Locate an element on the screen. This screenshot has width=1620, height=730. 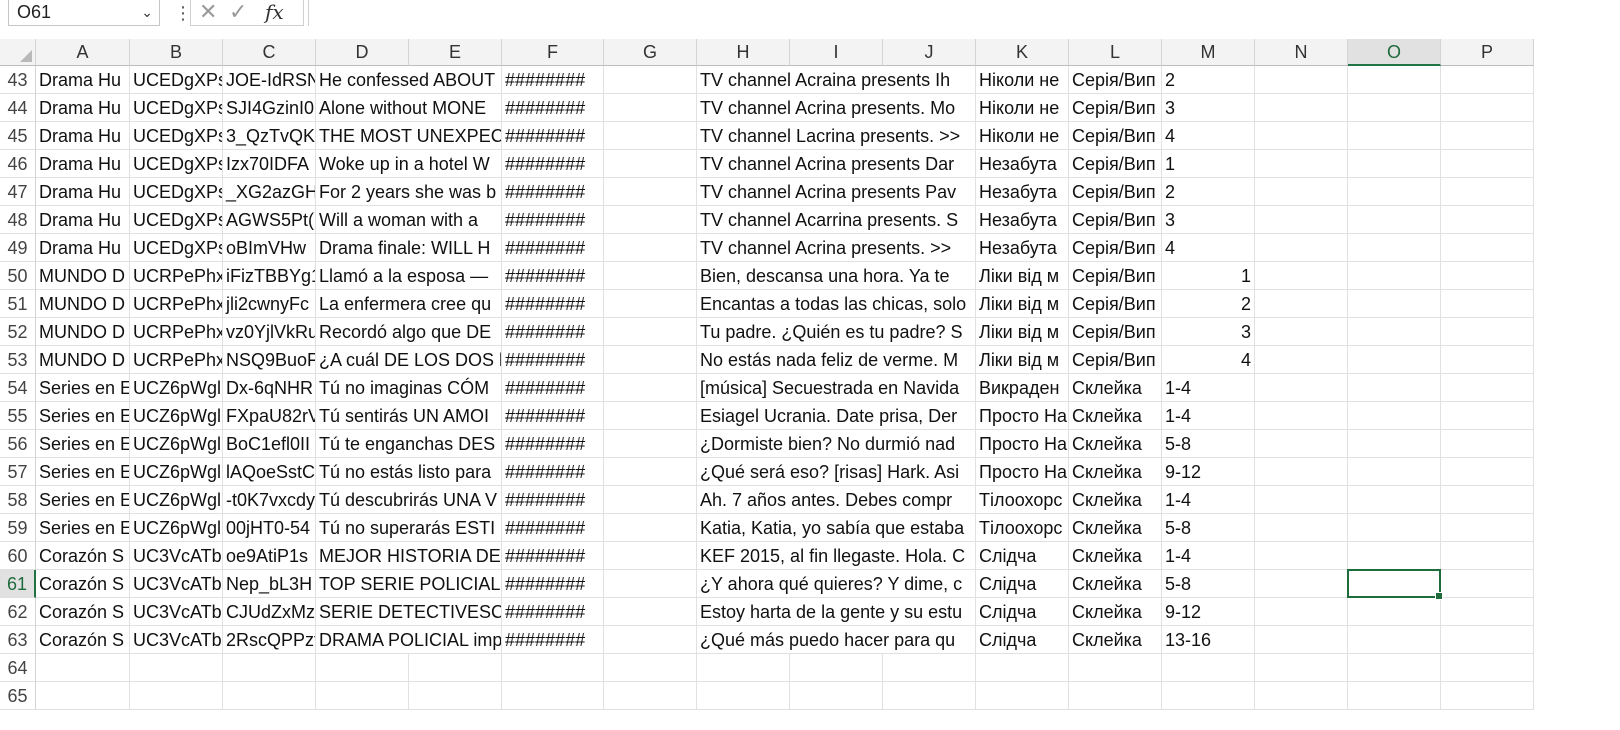
cell-j65 is located at coordinates (929, 696).